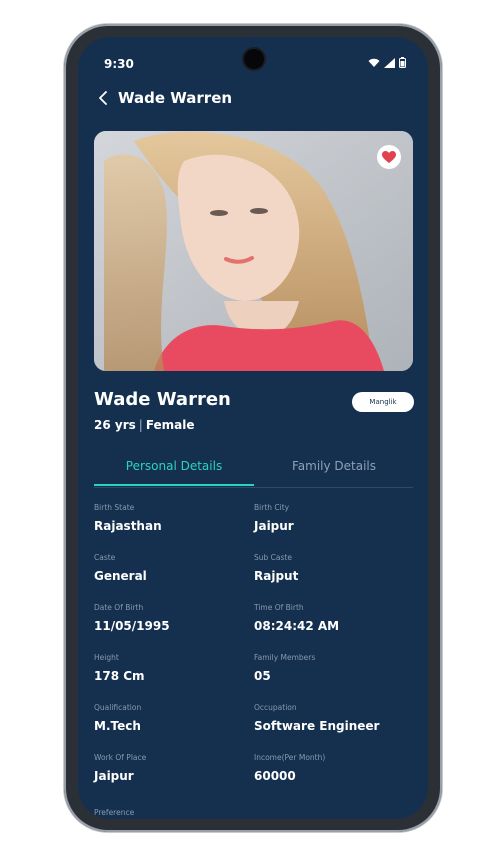 The width and height of the screenshot is (500, 849). What do you see at coordinates (317, 726) in the screenshot?
I see `detail-value: Software Engineer` at bounding box center [317, 726].